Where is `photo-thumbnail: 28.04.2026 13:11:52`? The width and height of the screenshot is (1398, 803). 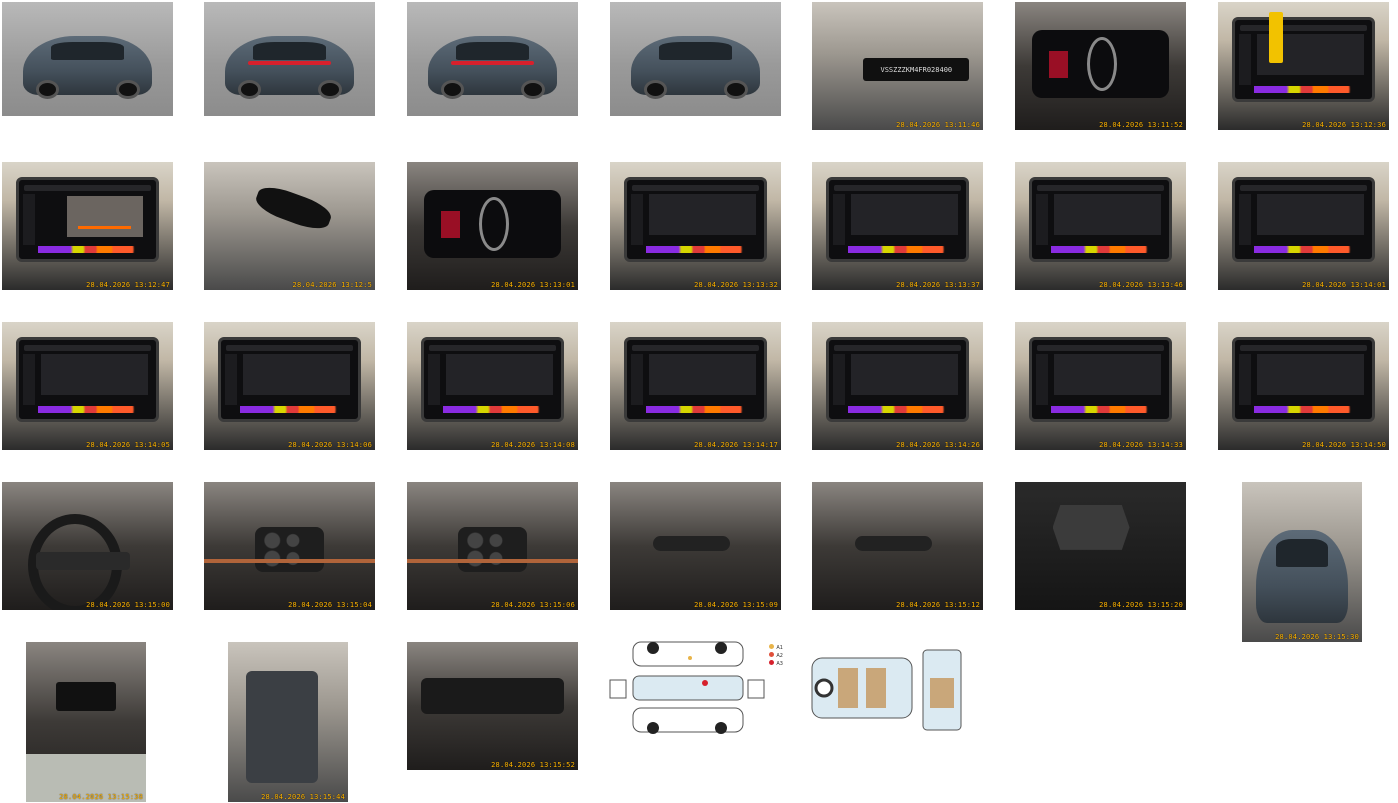
photo-thumbnail: 28.04.2026 13:11:52 is located at coordinates (1100, 66).